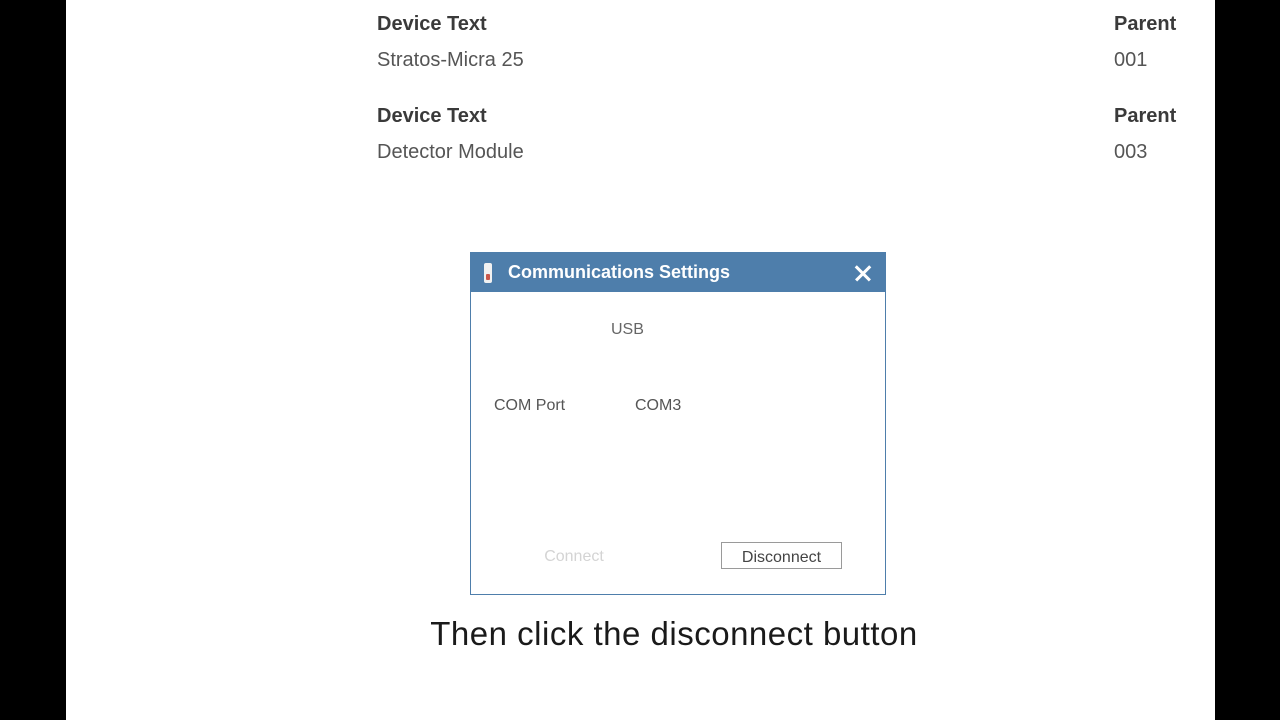 Image resolution: width=1280 pixels, height=720 pixels. What do you see at coordinates (450, 152) in the screenshot?
I see `device-text-value: Detector Module` at bounding box center [450, 152].